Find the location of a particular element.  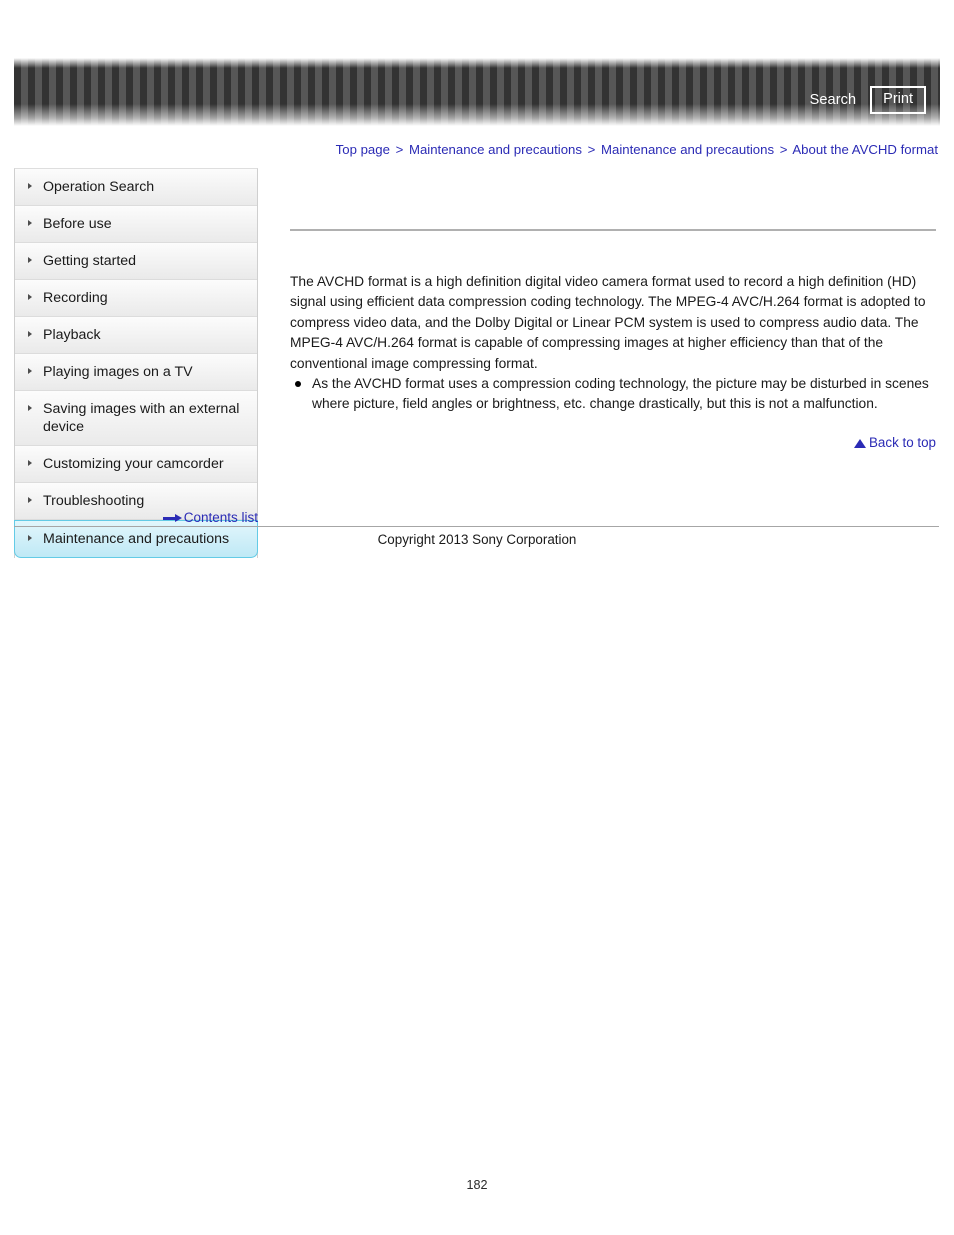

triangle-up-icon is located at coordinates (860, 443).